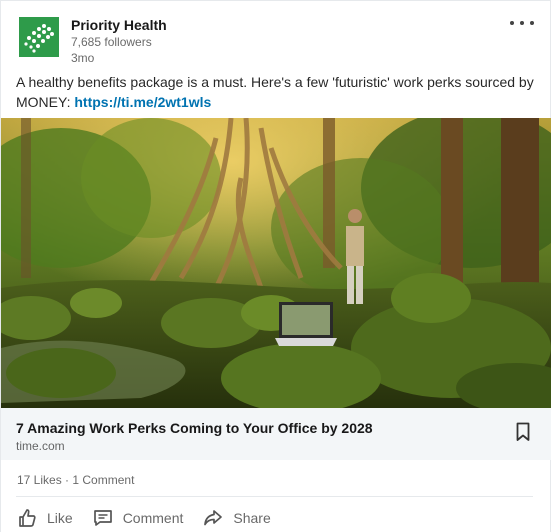 The image size is (551, 532). I want to click on like-label: Like, so click(60, 518).